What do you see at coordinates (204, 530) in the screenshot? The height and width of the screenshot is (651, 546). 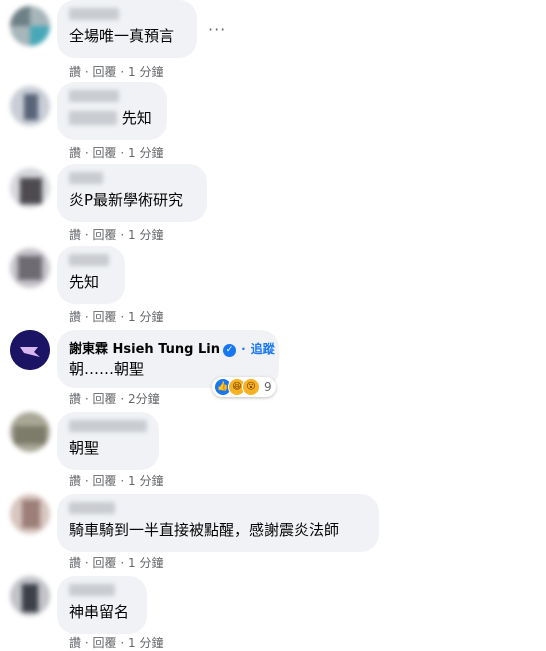 I see `comment-text: 騎車騎到一半直接被點醒，感謝震炎法師` at bounding box center [204, 530].